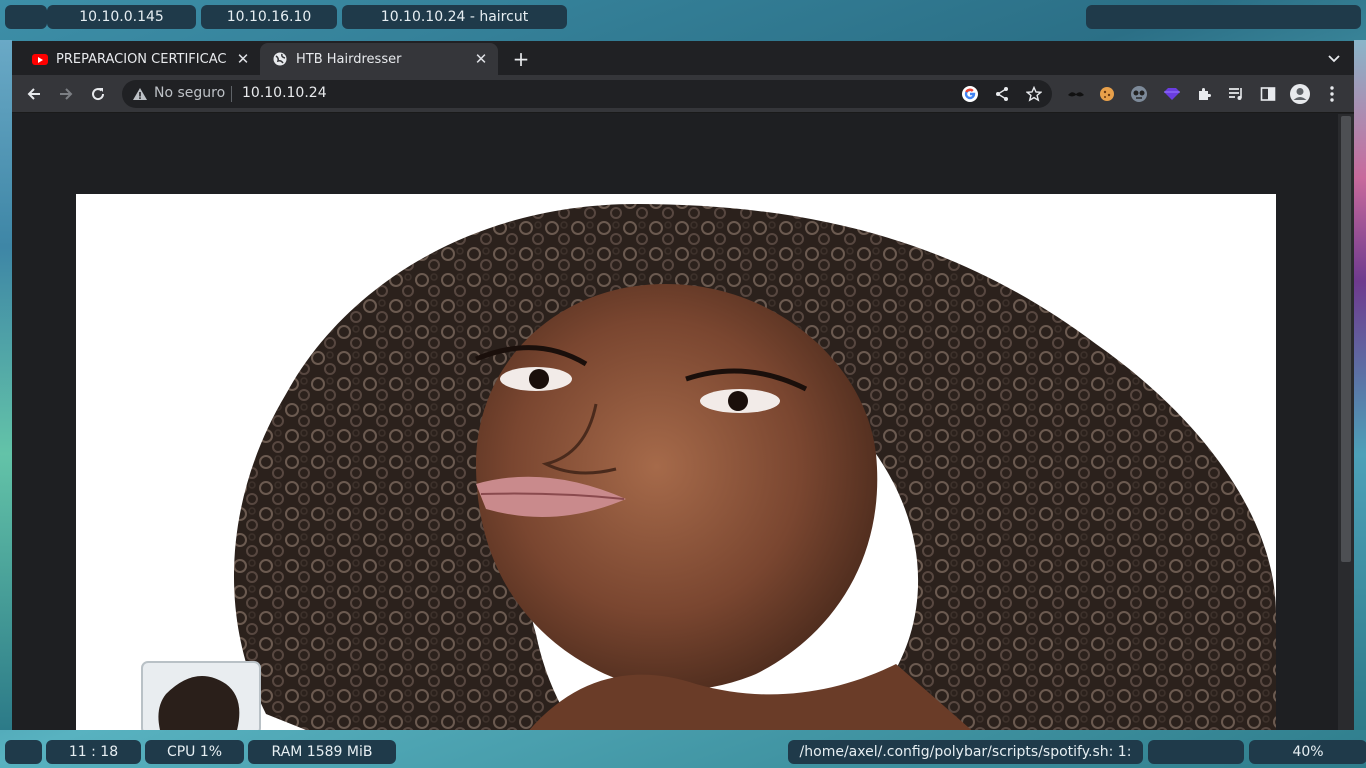 This screenshot has height=768, width=1366. What do you see at coordinates (454, 17) in the screenshot?
I see `workspace-3: 10.10.10.24 - haircut` at bounding box center [454, 17].